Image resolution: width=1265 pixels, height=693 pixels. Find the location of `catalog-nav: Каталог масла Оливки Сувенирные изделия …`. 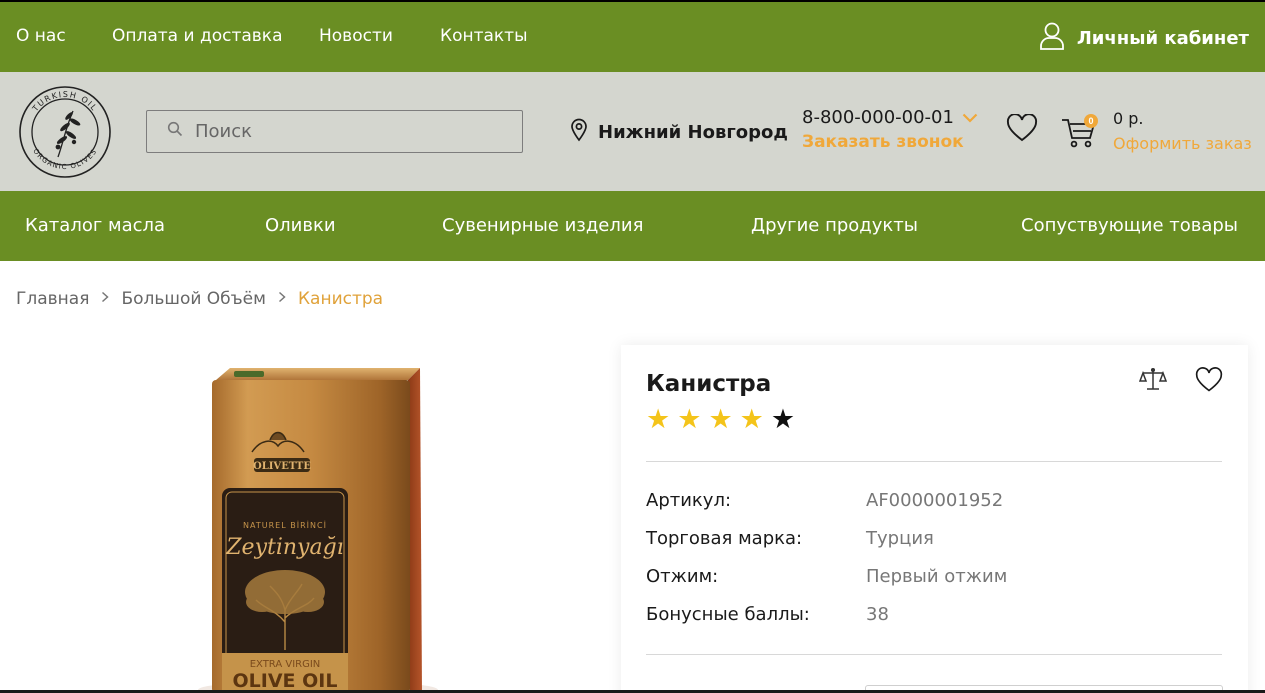

catalog-nav: Каталог масла Оливки Сувенирные изделия … is located at coordinates (632, 226).